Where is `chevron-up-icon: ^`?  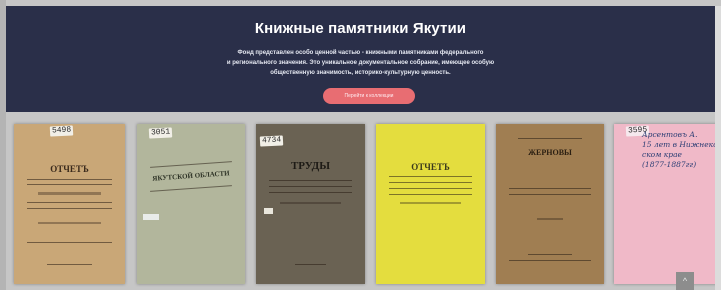
chevron-up-icon: ^ is located at coordinates (685, 281).